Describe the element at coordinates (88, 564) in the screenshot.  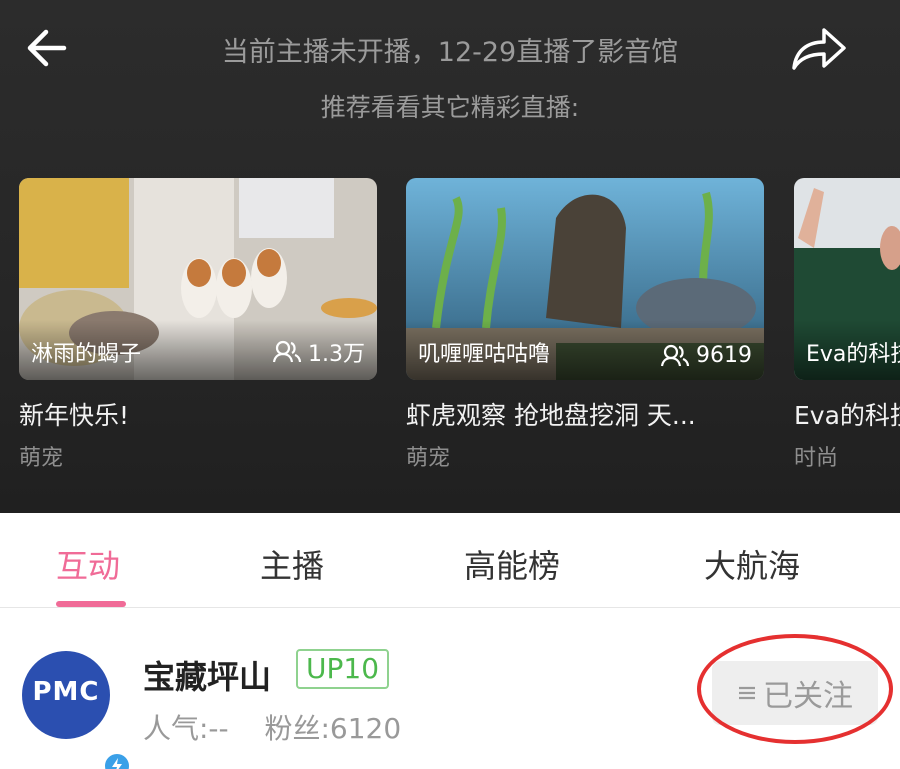
I see `tab-interaction: 互动` at that location.